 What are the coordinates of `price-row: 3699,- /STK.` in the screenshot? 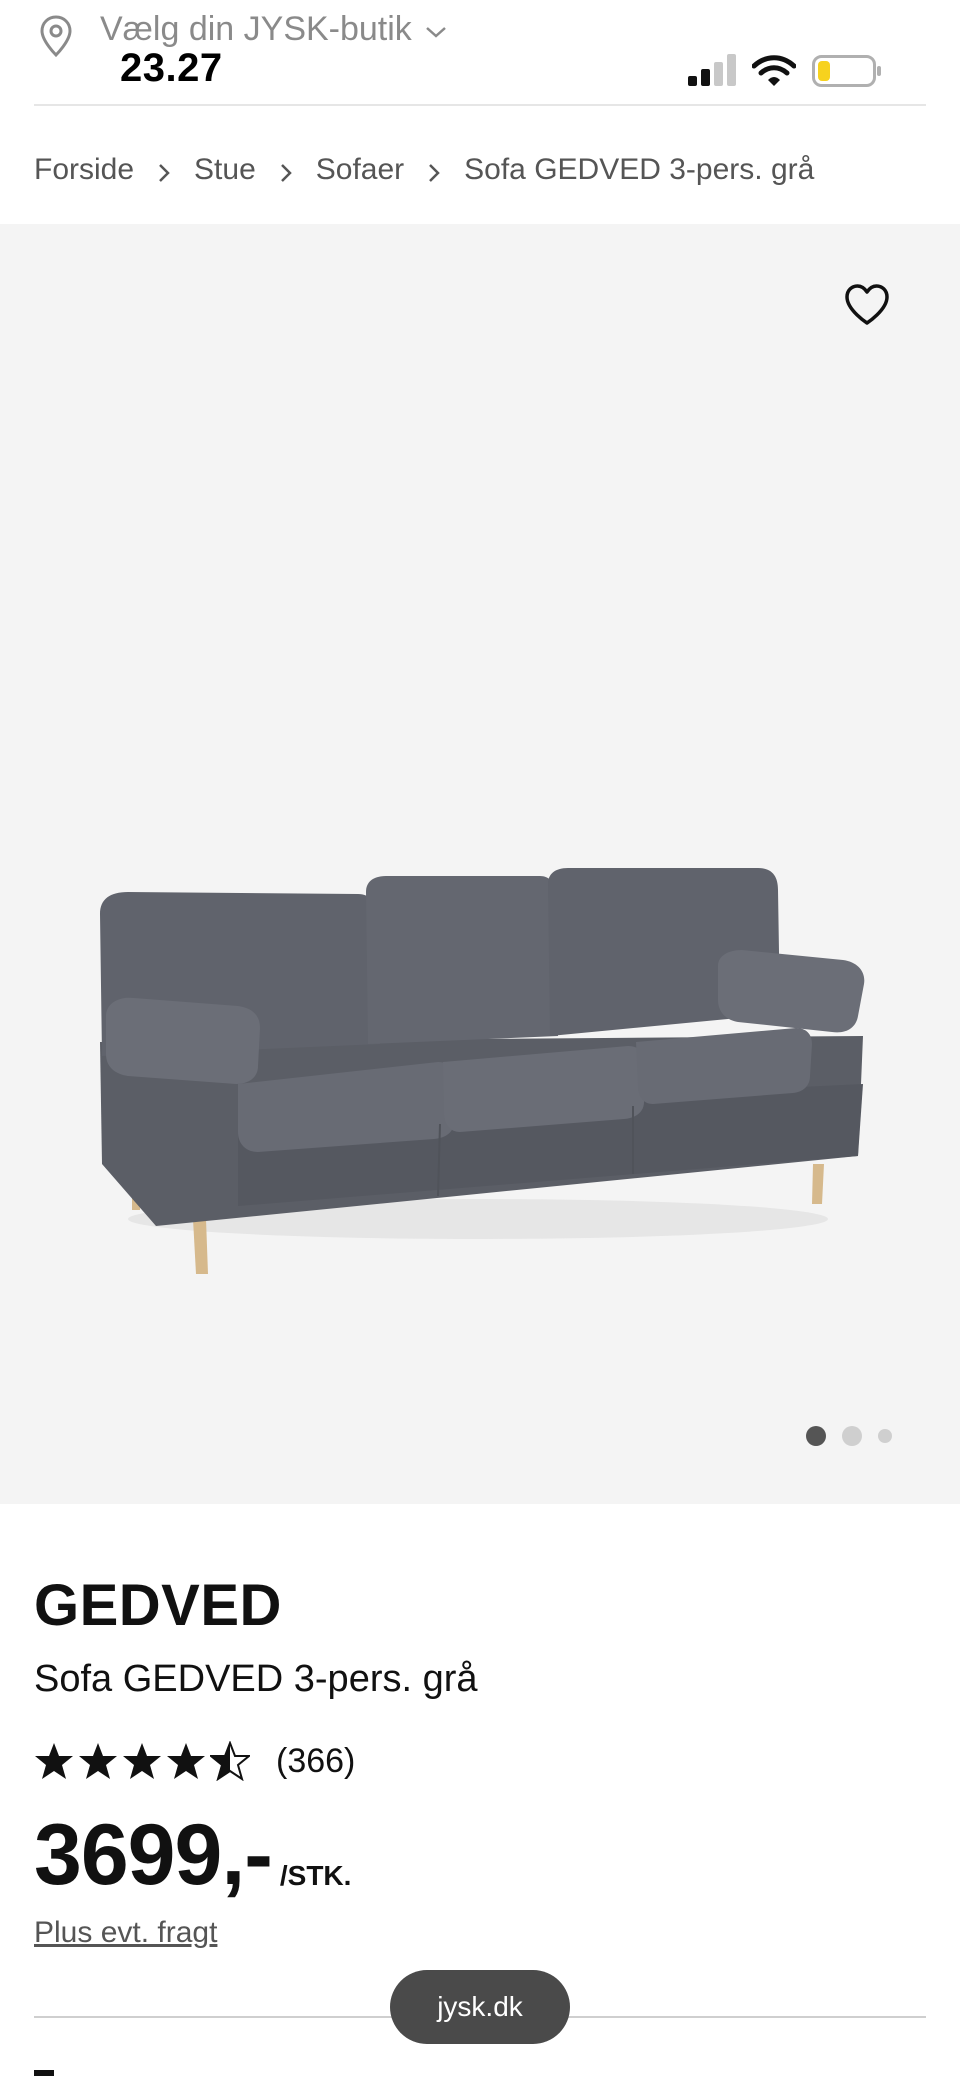 It's located at (192, 1855).